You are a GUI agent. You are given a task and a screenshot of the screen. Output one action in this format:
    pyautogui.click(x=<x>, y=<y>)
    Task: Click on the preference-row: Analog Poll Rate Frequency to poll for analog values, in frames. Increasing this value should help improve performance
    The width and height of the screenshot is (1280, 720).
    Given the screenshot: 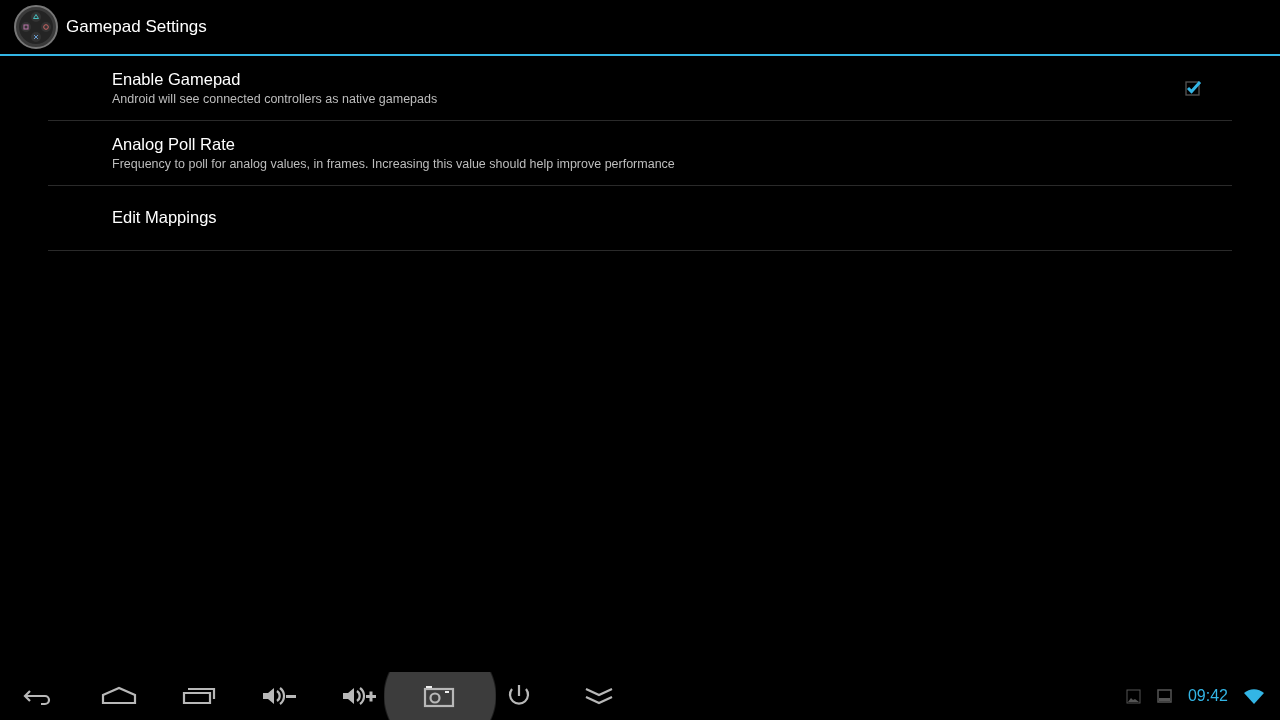 What is the action you would take?
    pyautogui.click(x=640, y=153)
    